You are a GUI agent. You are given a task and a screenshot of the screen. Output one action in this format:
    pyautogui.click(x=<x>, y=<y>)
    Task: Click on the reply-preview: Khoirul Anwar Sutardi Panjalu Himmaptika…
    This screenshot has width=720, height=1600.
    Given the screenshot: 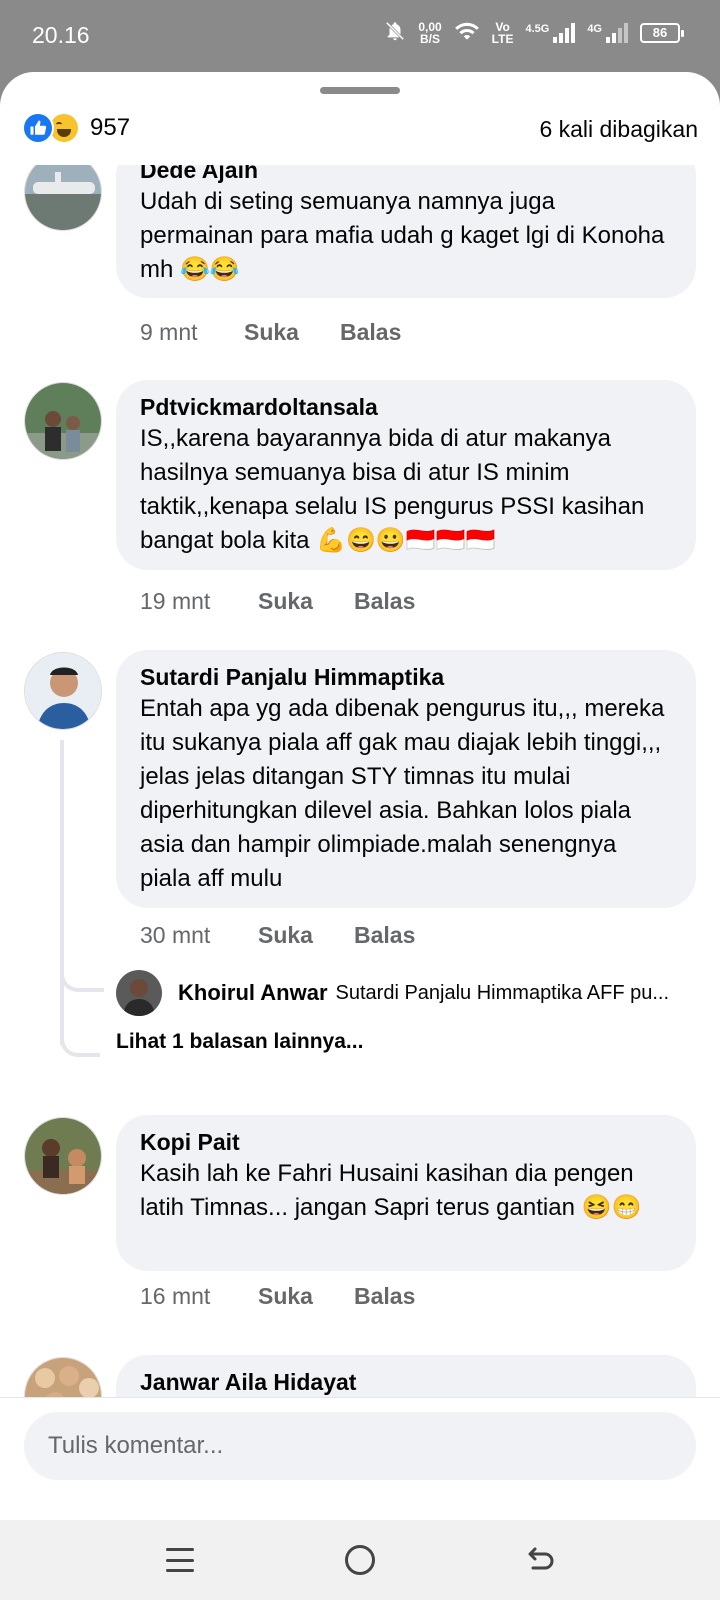 What is the action you would take?
    pyautogui.click(x=411, y=993)
    